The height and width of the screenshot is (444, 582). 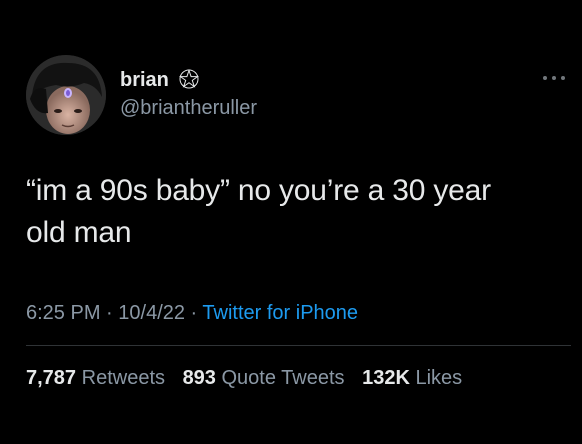 I want to click on quote-tweets-count: 893, so click(x=199, y=378).